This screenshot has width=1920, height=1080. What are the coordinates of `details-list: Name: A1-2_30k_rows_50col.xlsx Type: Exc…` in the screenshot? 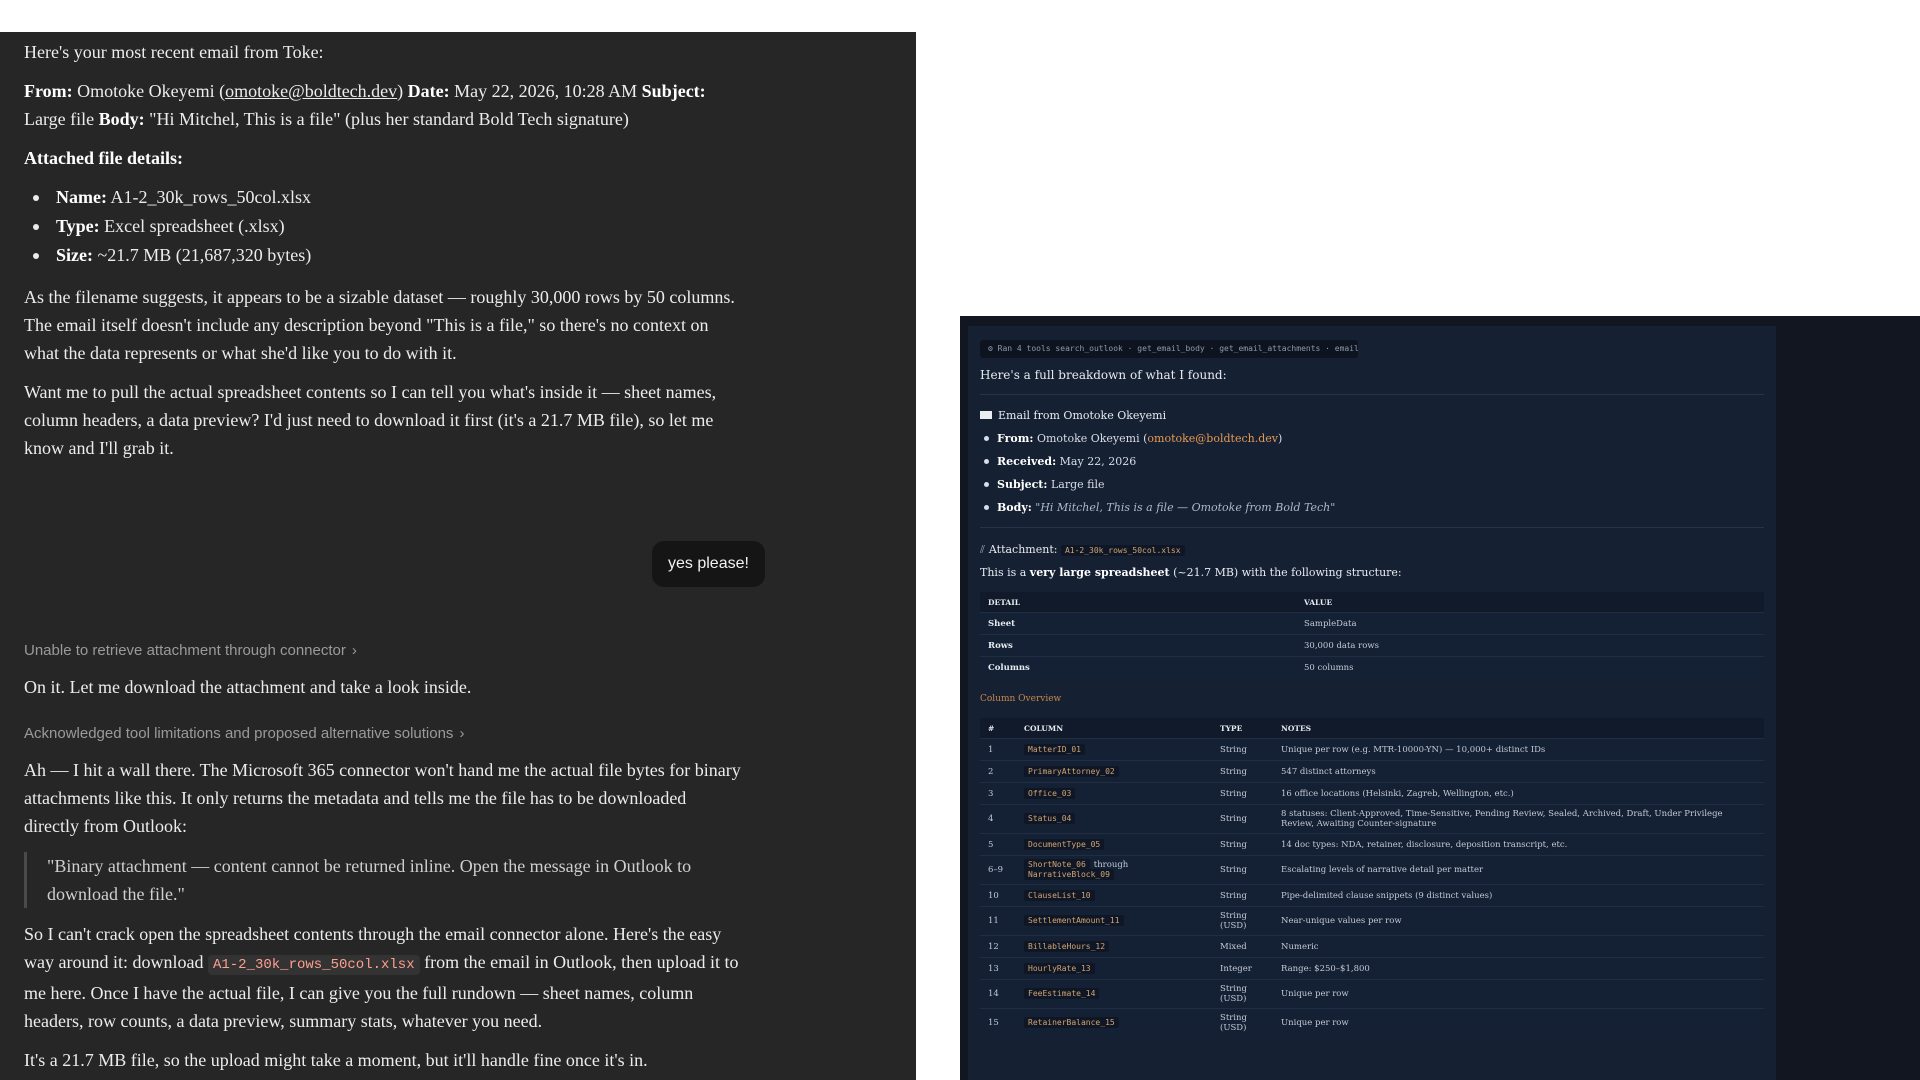 It's located at (384, 226).